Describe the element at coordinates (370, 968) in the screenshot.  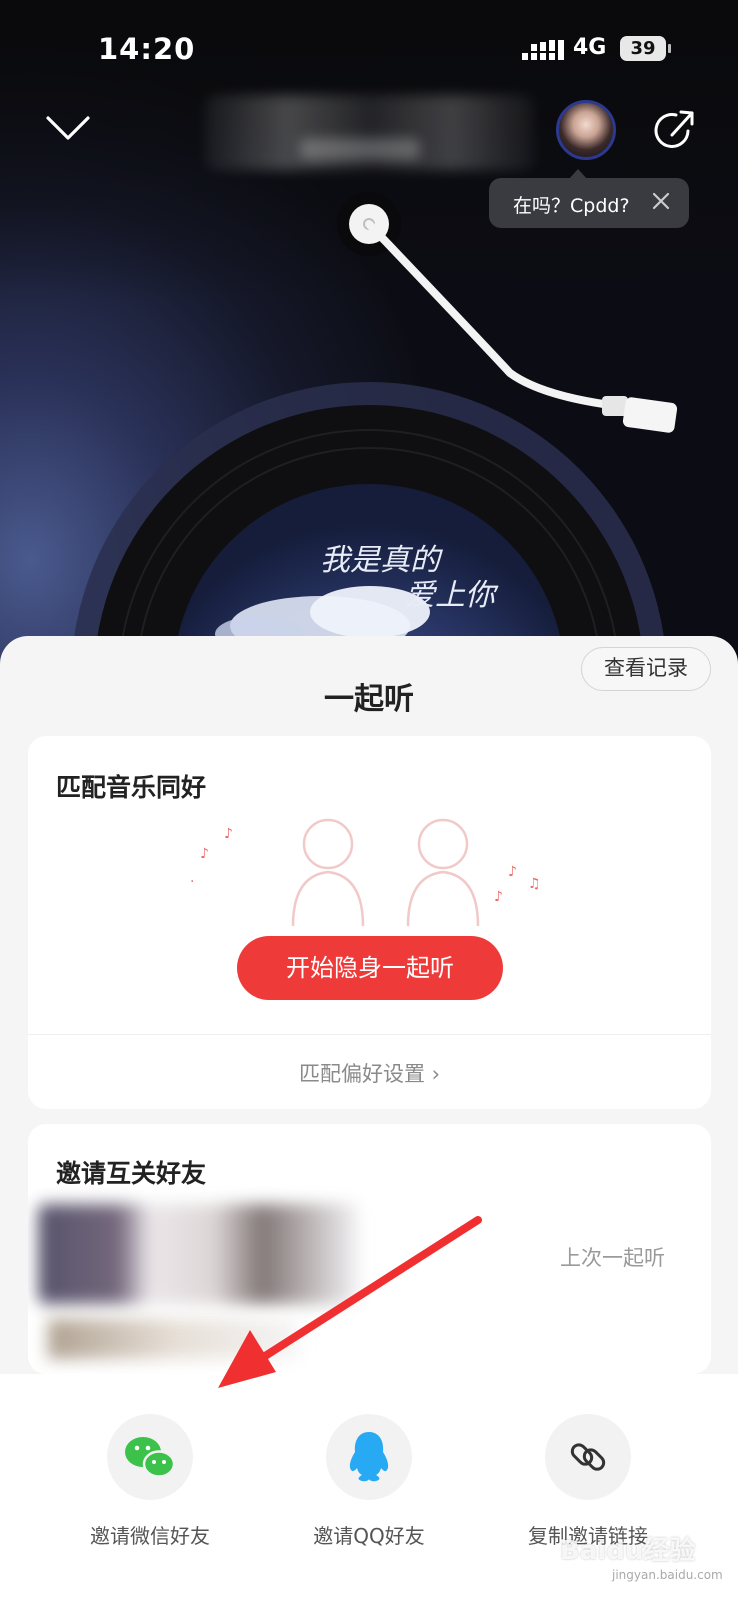
I see `start-stealth-listen-button: 开始隐身一起听` at that location.